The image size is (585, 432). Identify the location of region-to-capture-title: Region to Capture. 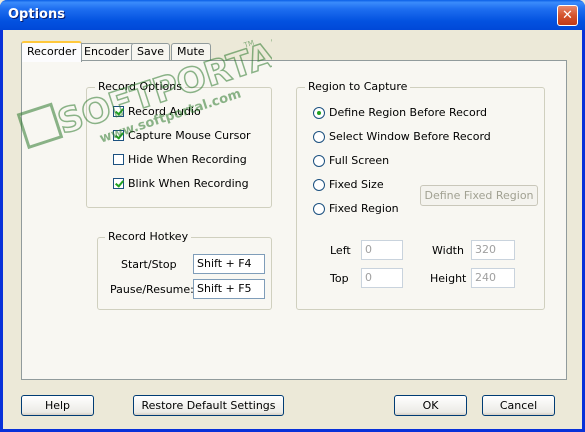
(358, 86).